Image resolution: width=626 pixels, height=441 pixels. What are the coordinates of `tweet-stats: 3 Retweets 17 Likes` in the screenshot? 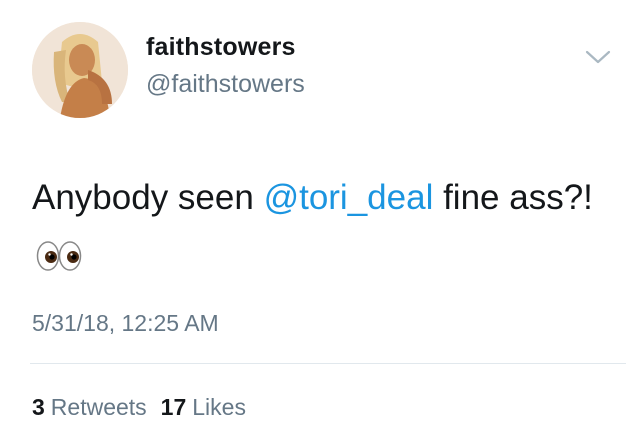 It's located at (139, 407).